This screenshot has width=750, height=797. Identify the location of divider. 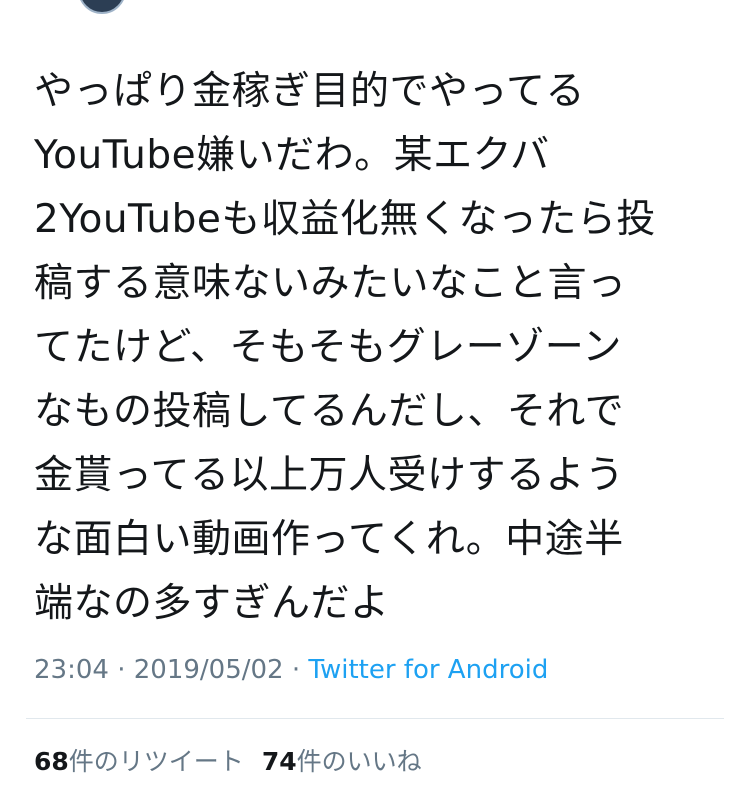
(375, 718).